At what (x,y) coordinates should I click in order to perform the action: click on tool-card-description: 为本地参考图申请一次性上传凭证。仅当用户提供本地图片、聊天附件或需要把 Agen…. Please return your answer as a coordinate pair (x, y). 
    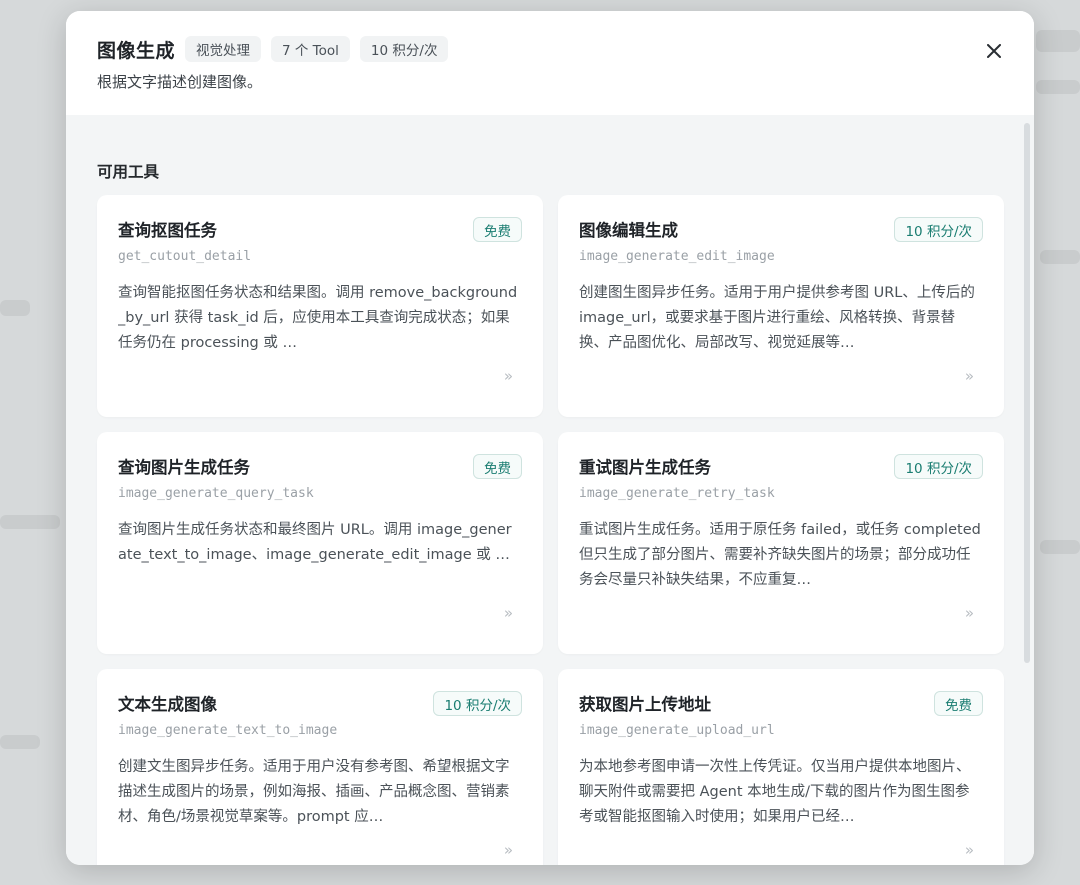
    Looking at the image, I should click on (775, 792).